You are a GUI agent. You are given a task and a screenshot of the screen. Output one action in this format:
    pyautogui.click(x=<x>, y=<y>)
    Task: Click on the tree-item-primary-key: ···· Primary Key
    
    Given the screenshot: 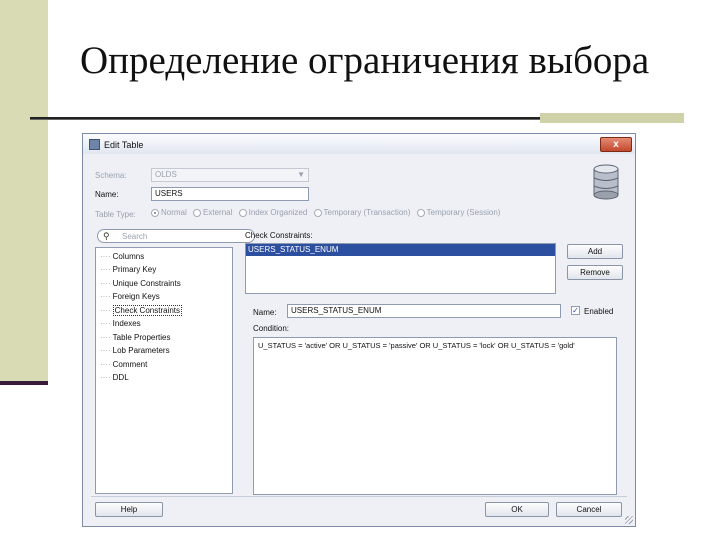 What is the action you would take?
    pyautogui.click(x=128, y=270)
    